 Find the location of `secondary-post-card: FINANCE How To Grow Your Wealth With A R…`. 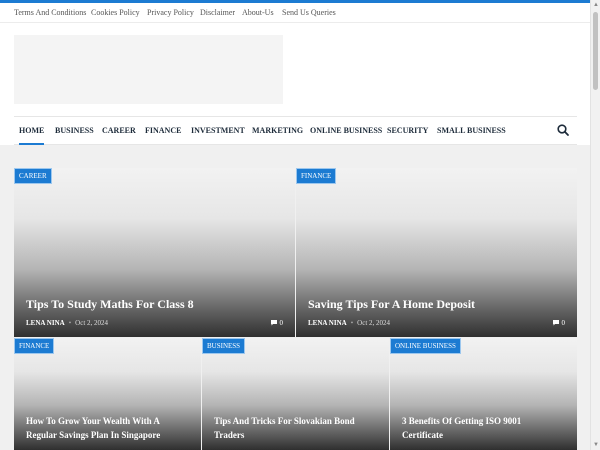

secondary-post-card: FINANCE How To Grow Your Wealth With A R… is located at coordinates (107, 394).